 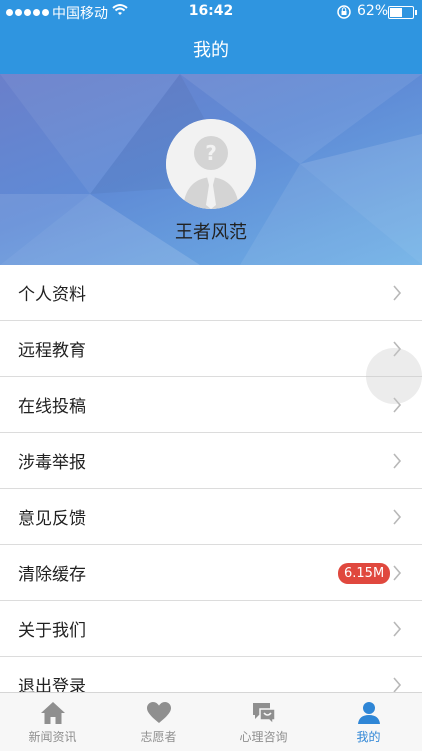 What do you see at coordinates (373, 11) in the screenshot?
I see `battery-percent: 62%` at bounding box center [373, 11].